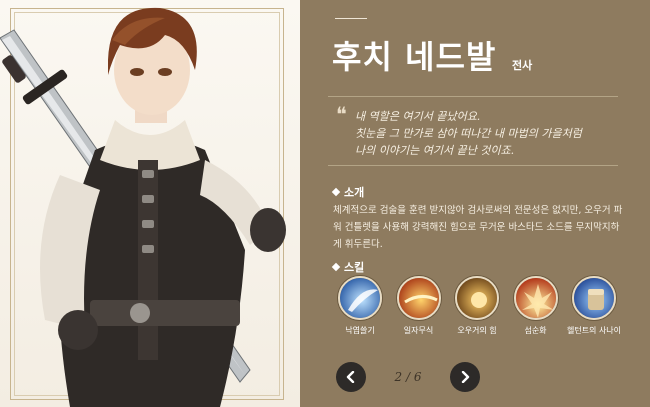 This screenshot has height=407, width=650. What do you see at coordinates (354, 192) in the screenshot?
I see `intro-heading-label: 소개` at bounding box center [354, 192].